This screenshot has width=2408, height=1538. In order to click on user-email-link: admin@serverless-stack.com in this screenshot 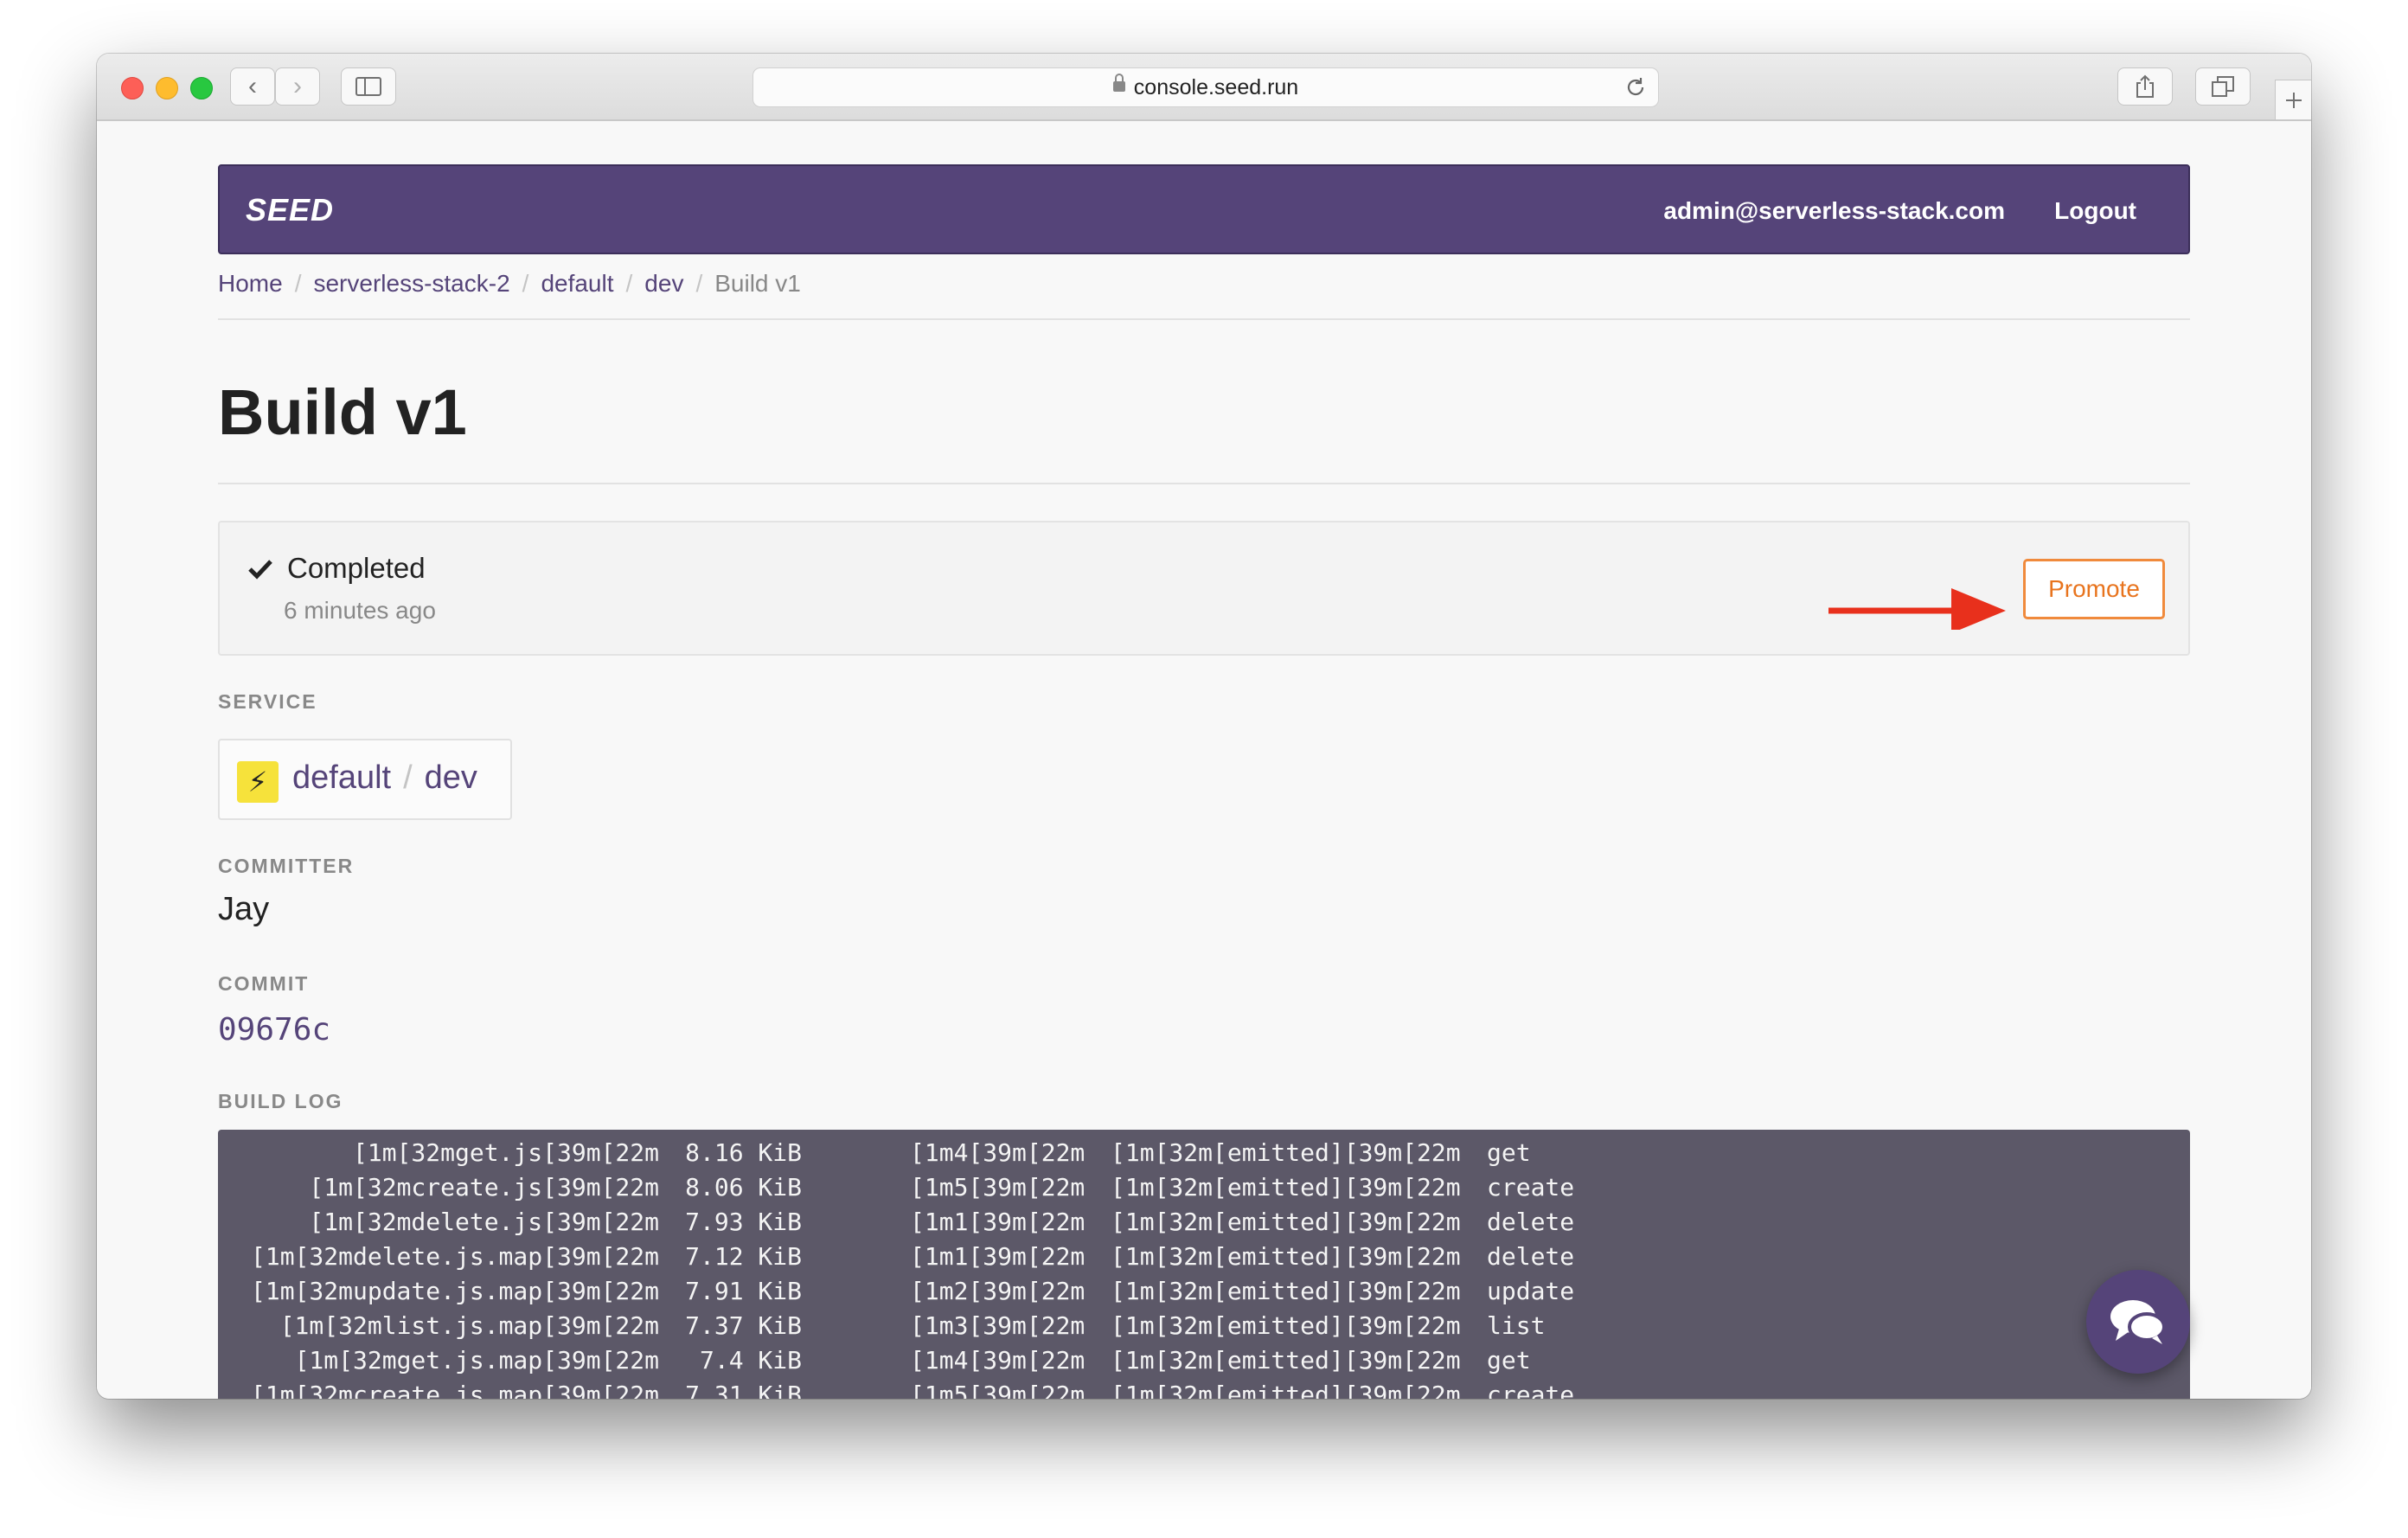, I will do `click(1834, 211)`.